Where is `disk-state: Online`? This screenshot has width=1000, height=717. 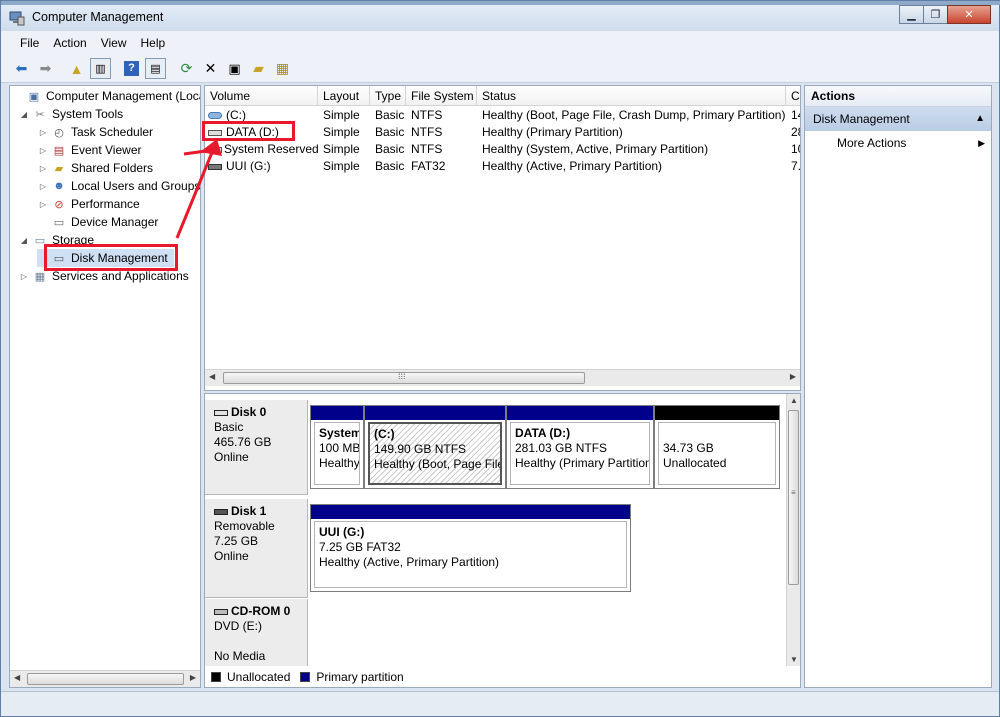
disk-state: Online is located at coordinates (231, 457).